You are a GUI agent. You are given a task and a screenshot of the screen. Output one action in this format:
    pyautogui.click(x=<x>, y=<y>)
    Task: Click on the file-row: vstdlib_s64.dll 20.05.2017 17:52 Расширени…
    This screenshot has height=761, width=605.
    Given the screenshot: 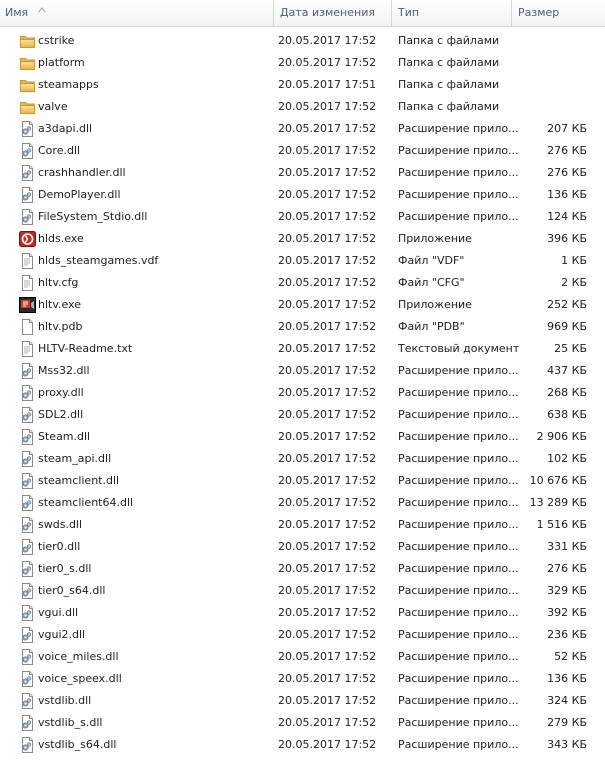 What is the action you would take?
    pyautogui.click(x=302, y=745)
    